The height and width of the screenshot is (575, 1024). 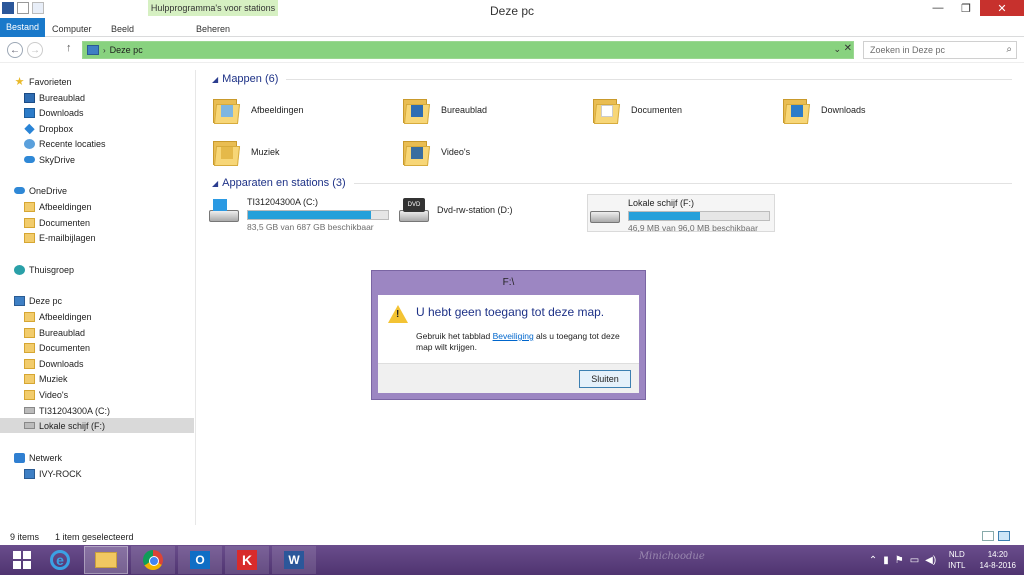 I want to click on sidebar-item-favorieten: ★ Favorieten, so click(x=111, y=81).